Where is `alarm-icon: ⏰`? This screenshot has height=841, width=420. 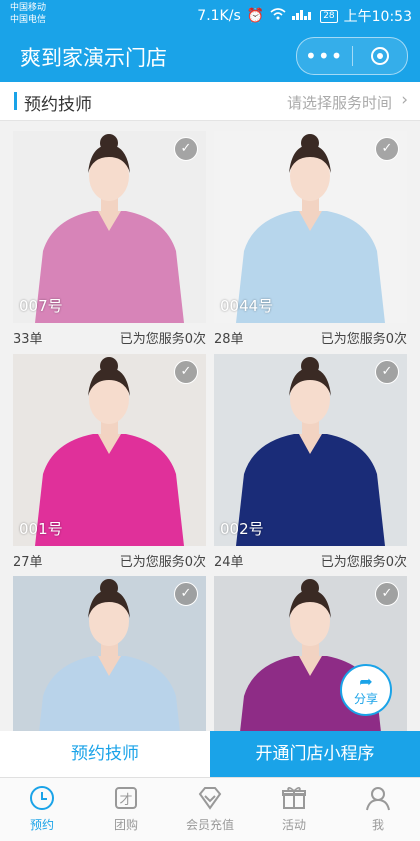
alarm-icon: ⏰ is located at coordinates (255, 16).